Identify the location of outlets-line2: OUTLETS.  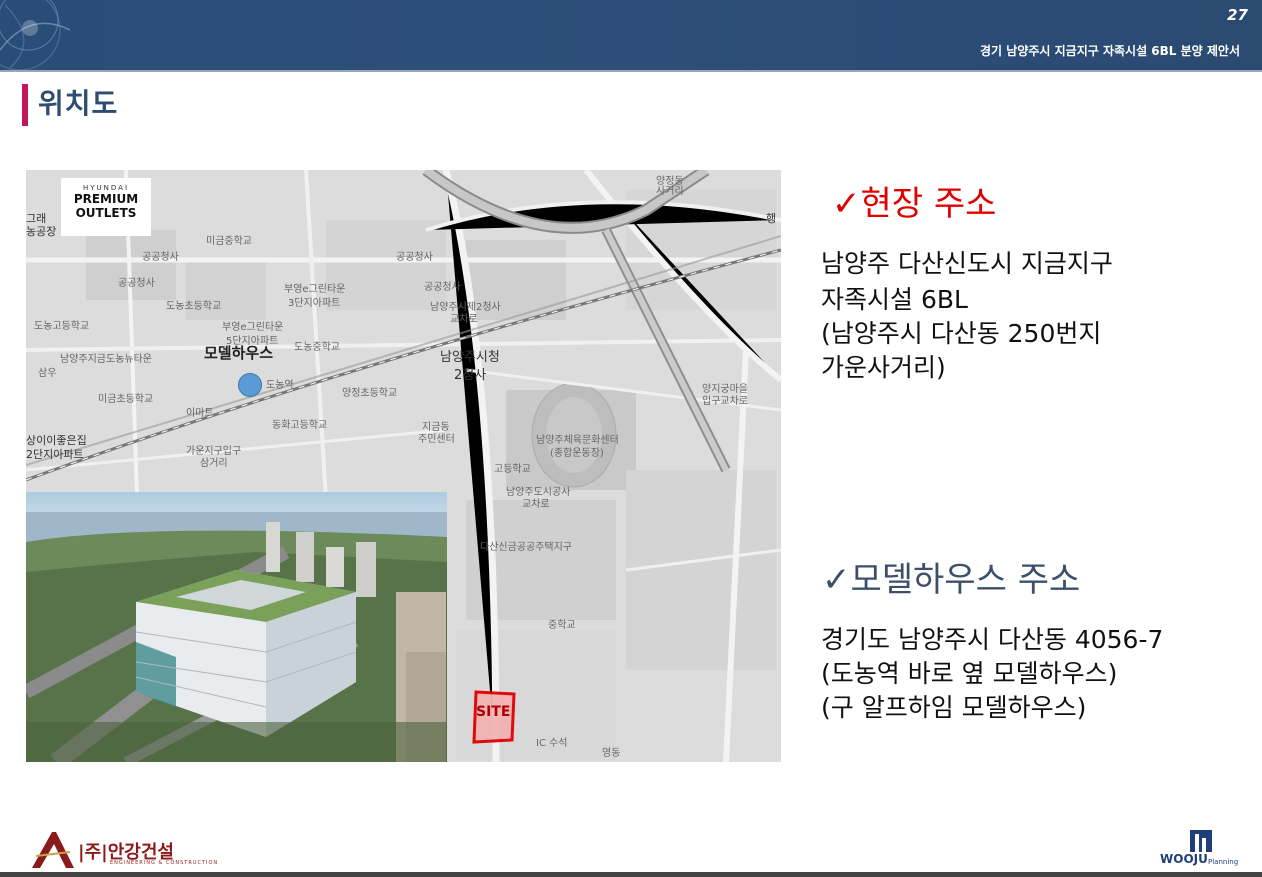
(106, 213).